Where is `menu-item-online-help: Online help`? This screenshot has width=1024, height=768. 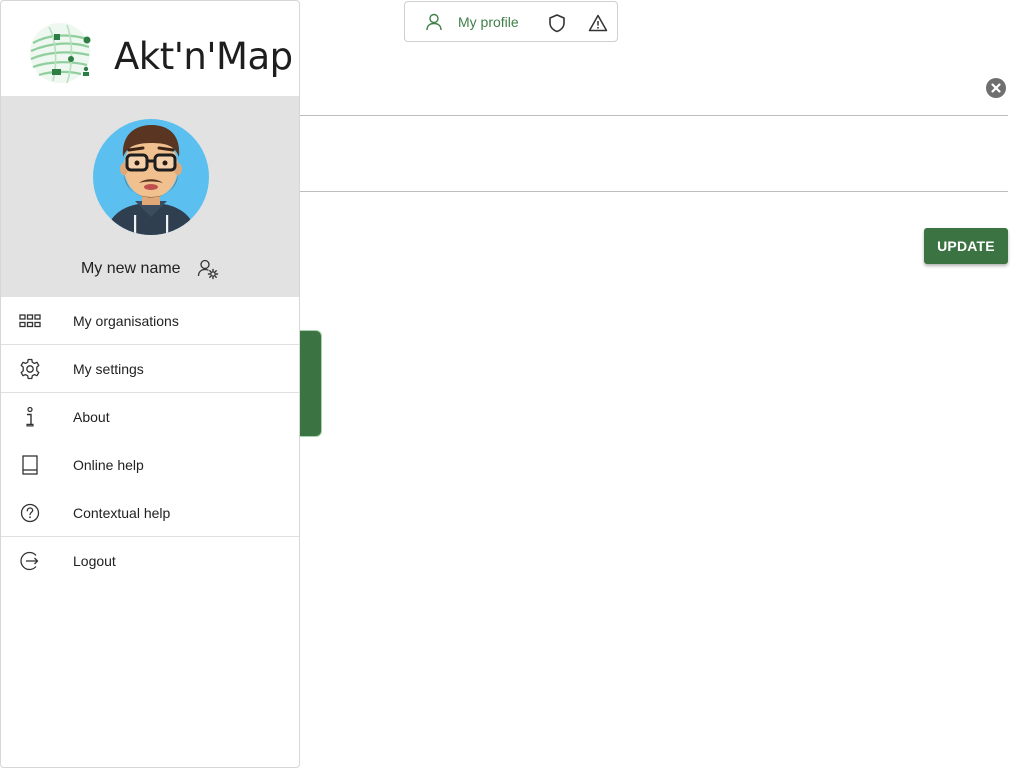
menu-item-online-help: Online help is located at coordinates (150, 465).